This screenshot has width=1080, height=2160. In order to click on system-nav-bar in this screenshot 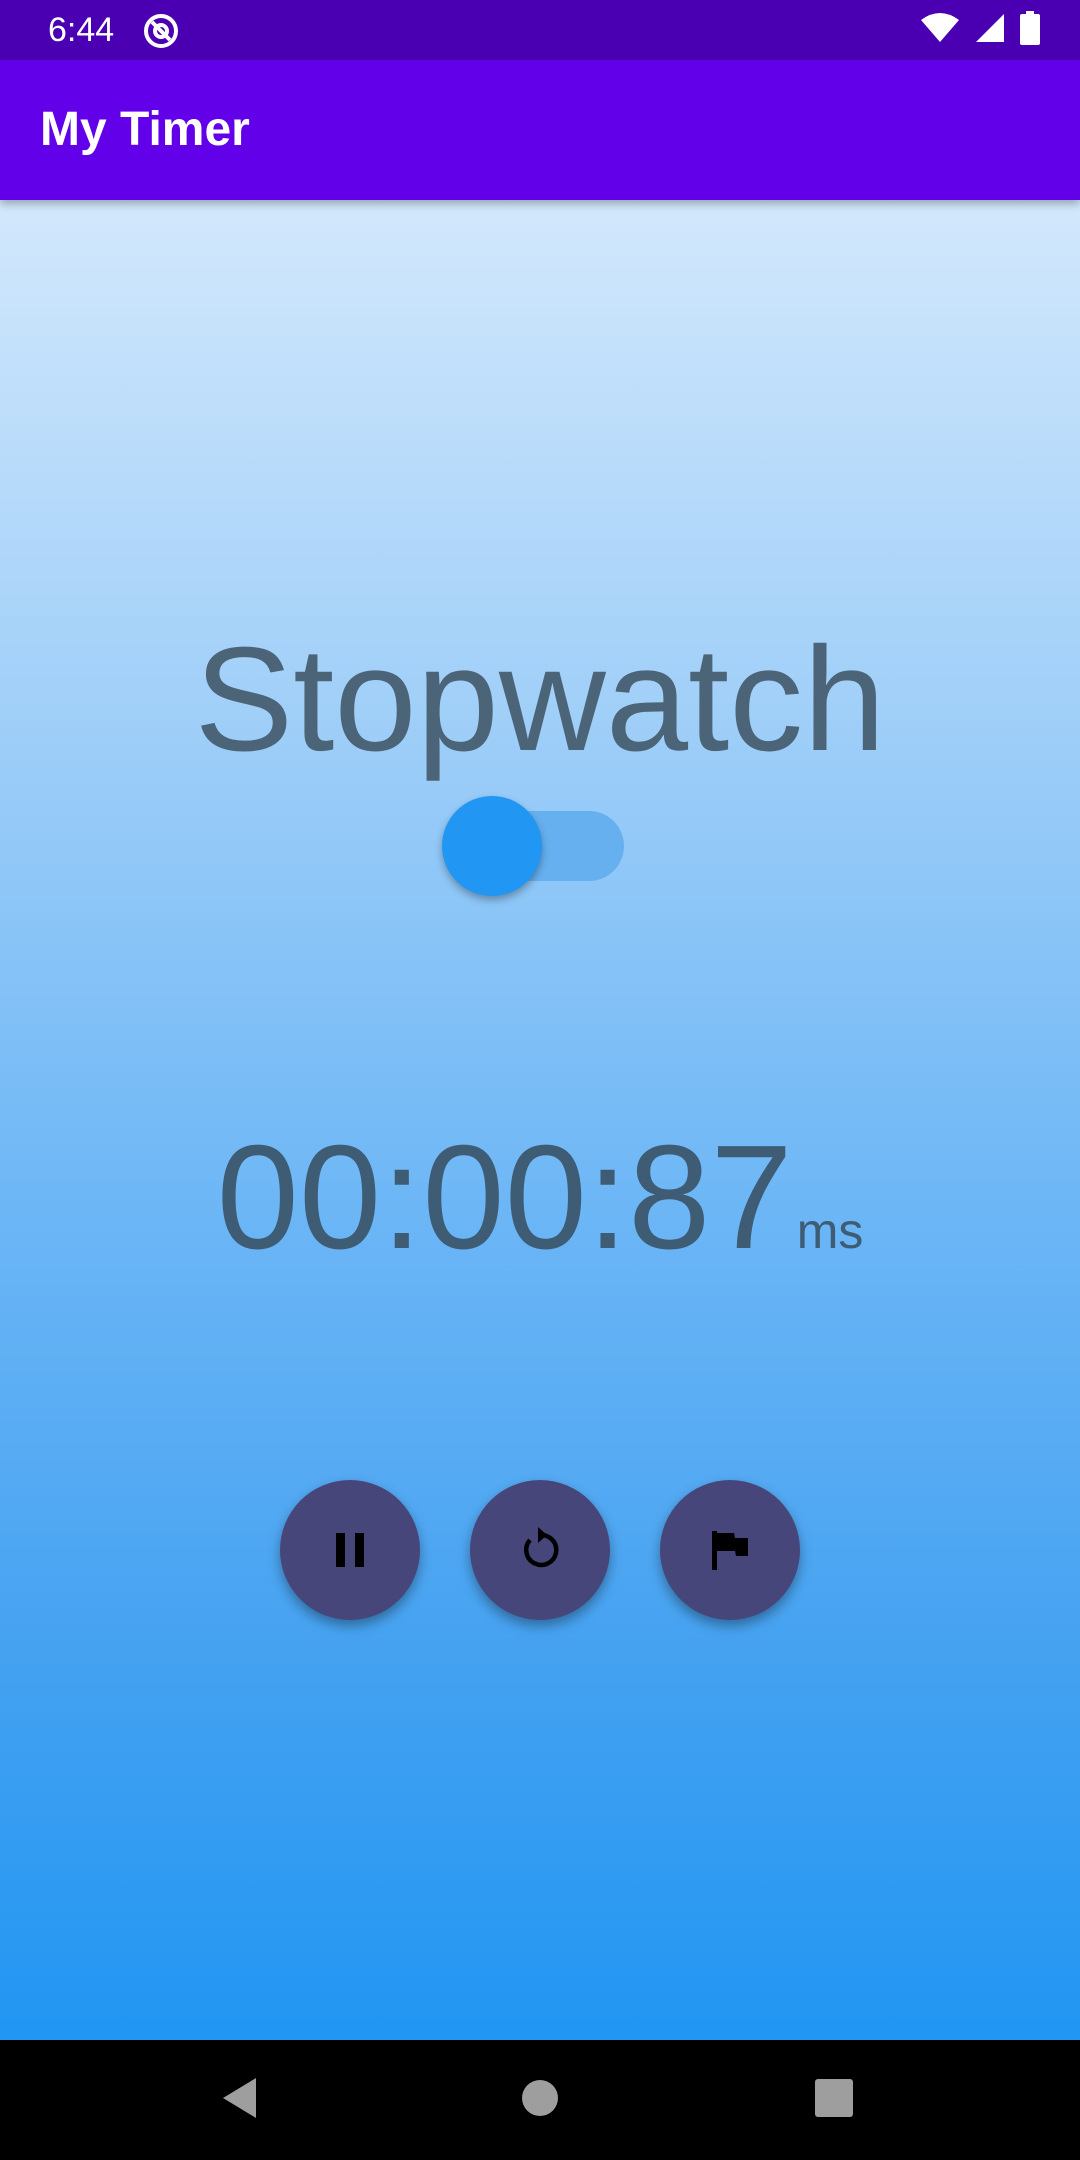, I will do `click(540, 2100)`.